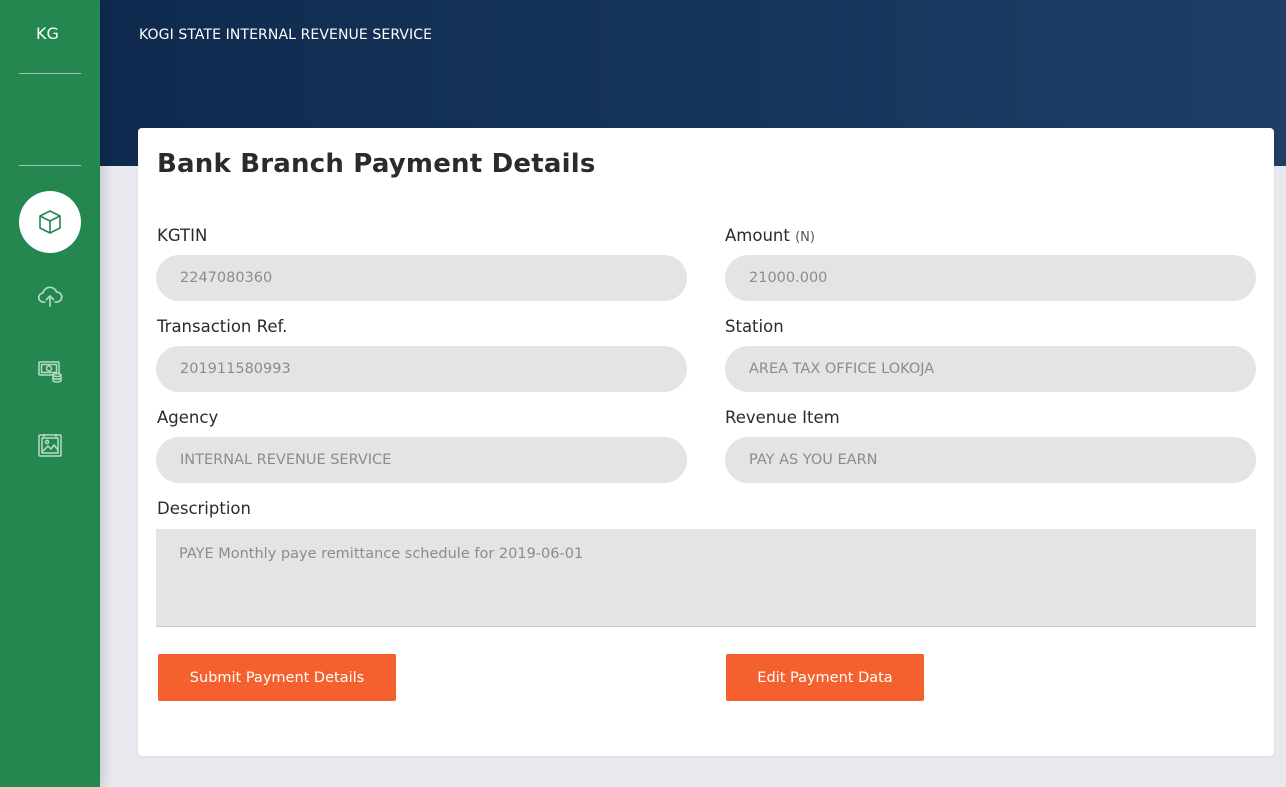 Image resolution: width=1286 pixels, height=787 pixels. I want to click on agency-label-text: Agency, so click(188, 417).